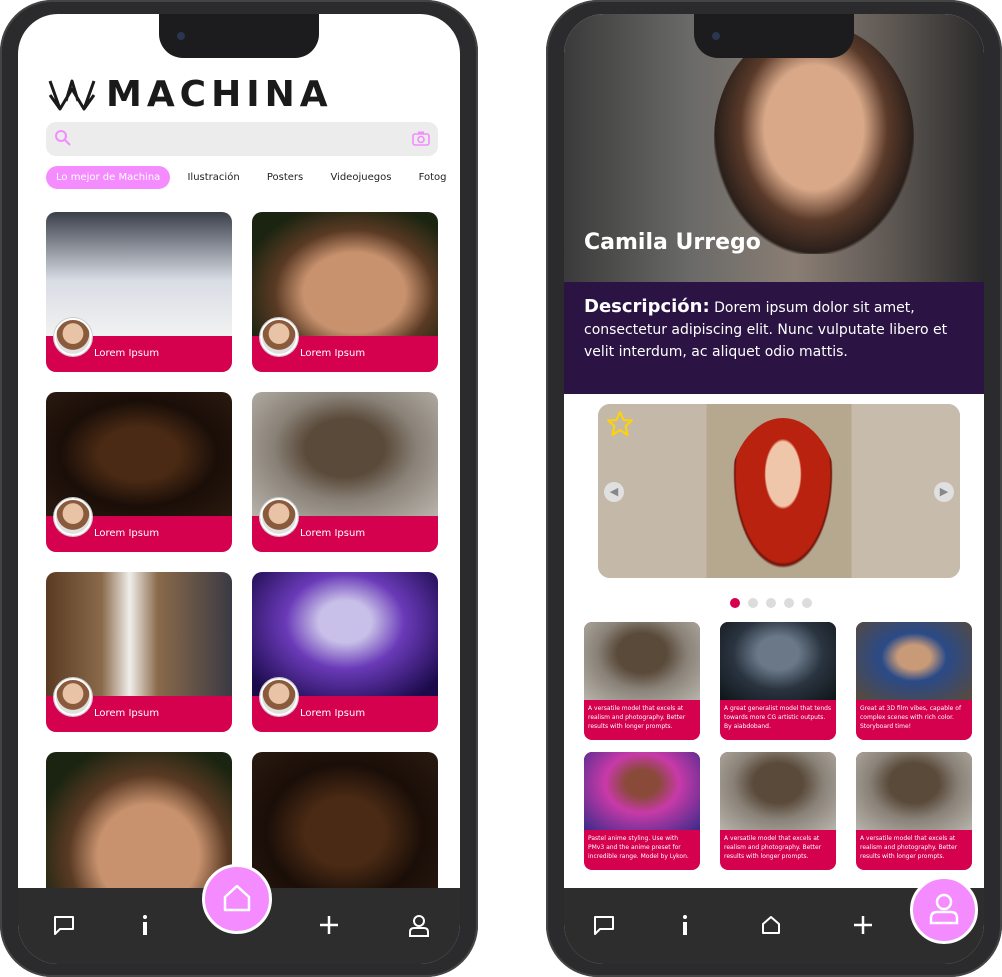 This screenshot has height=977, width=1002. I want to click on tab-best-of-machina: Lo mejor de Machina, so click(108, 177).